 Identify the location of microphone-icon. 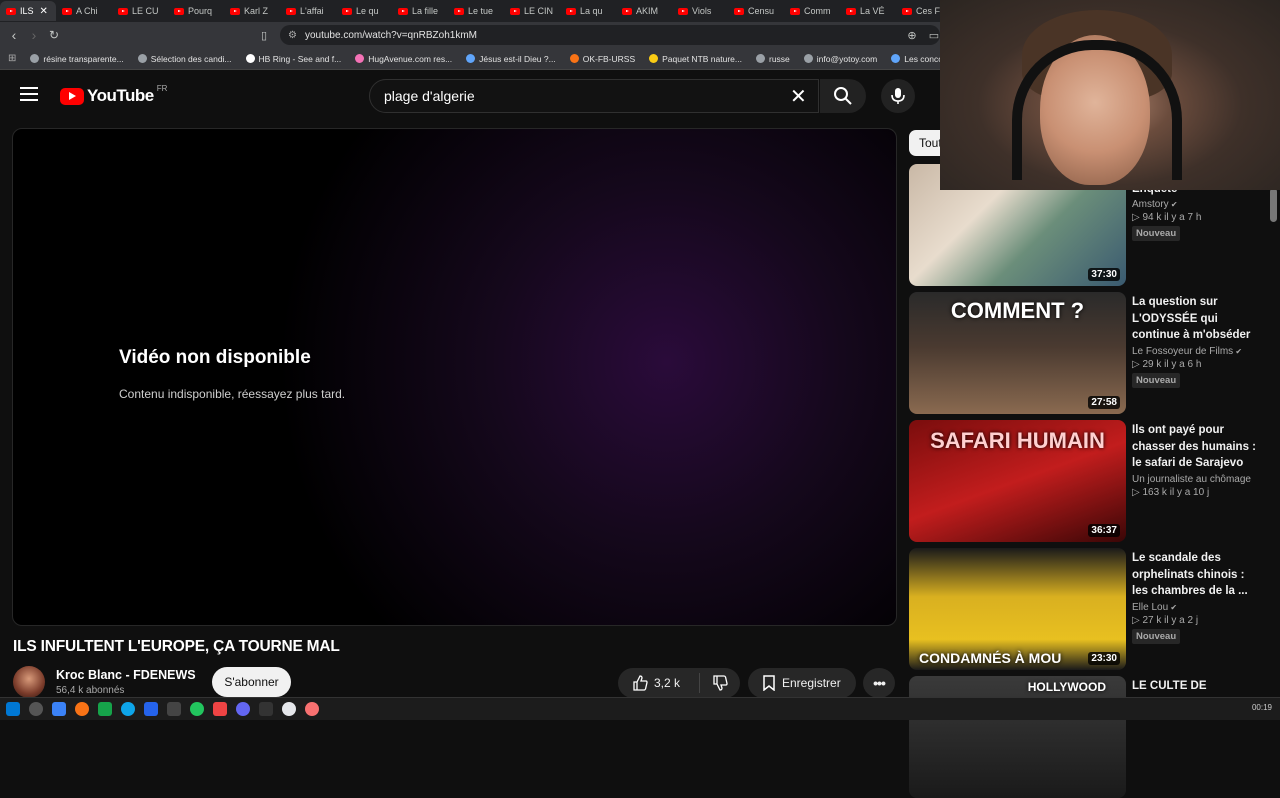
(898, 96).